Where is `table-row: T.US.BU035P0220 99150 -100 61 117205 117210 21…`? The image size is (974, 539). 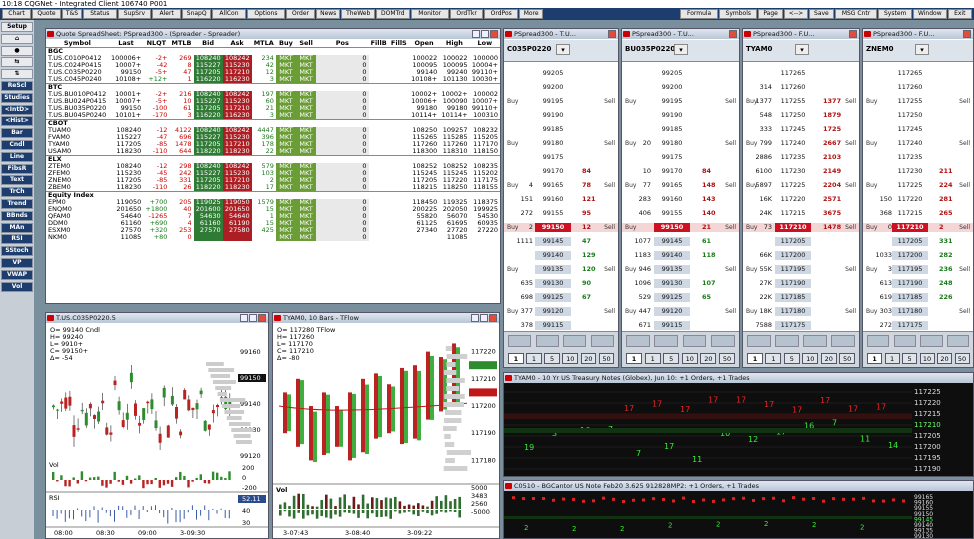 table-row: T.US.BU035P0220 99150 -100 61 117205 117210 21… is located at coordinates (273, 108).